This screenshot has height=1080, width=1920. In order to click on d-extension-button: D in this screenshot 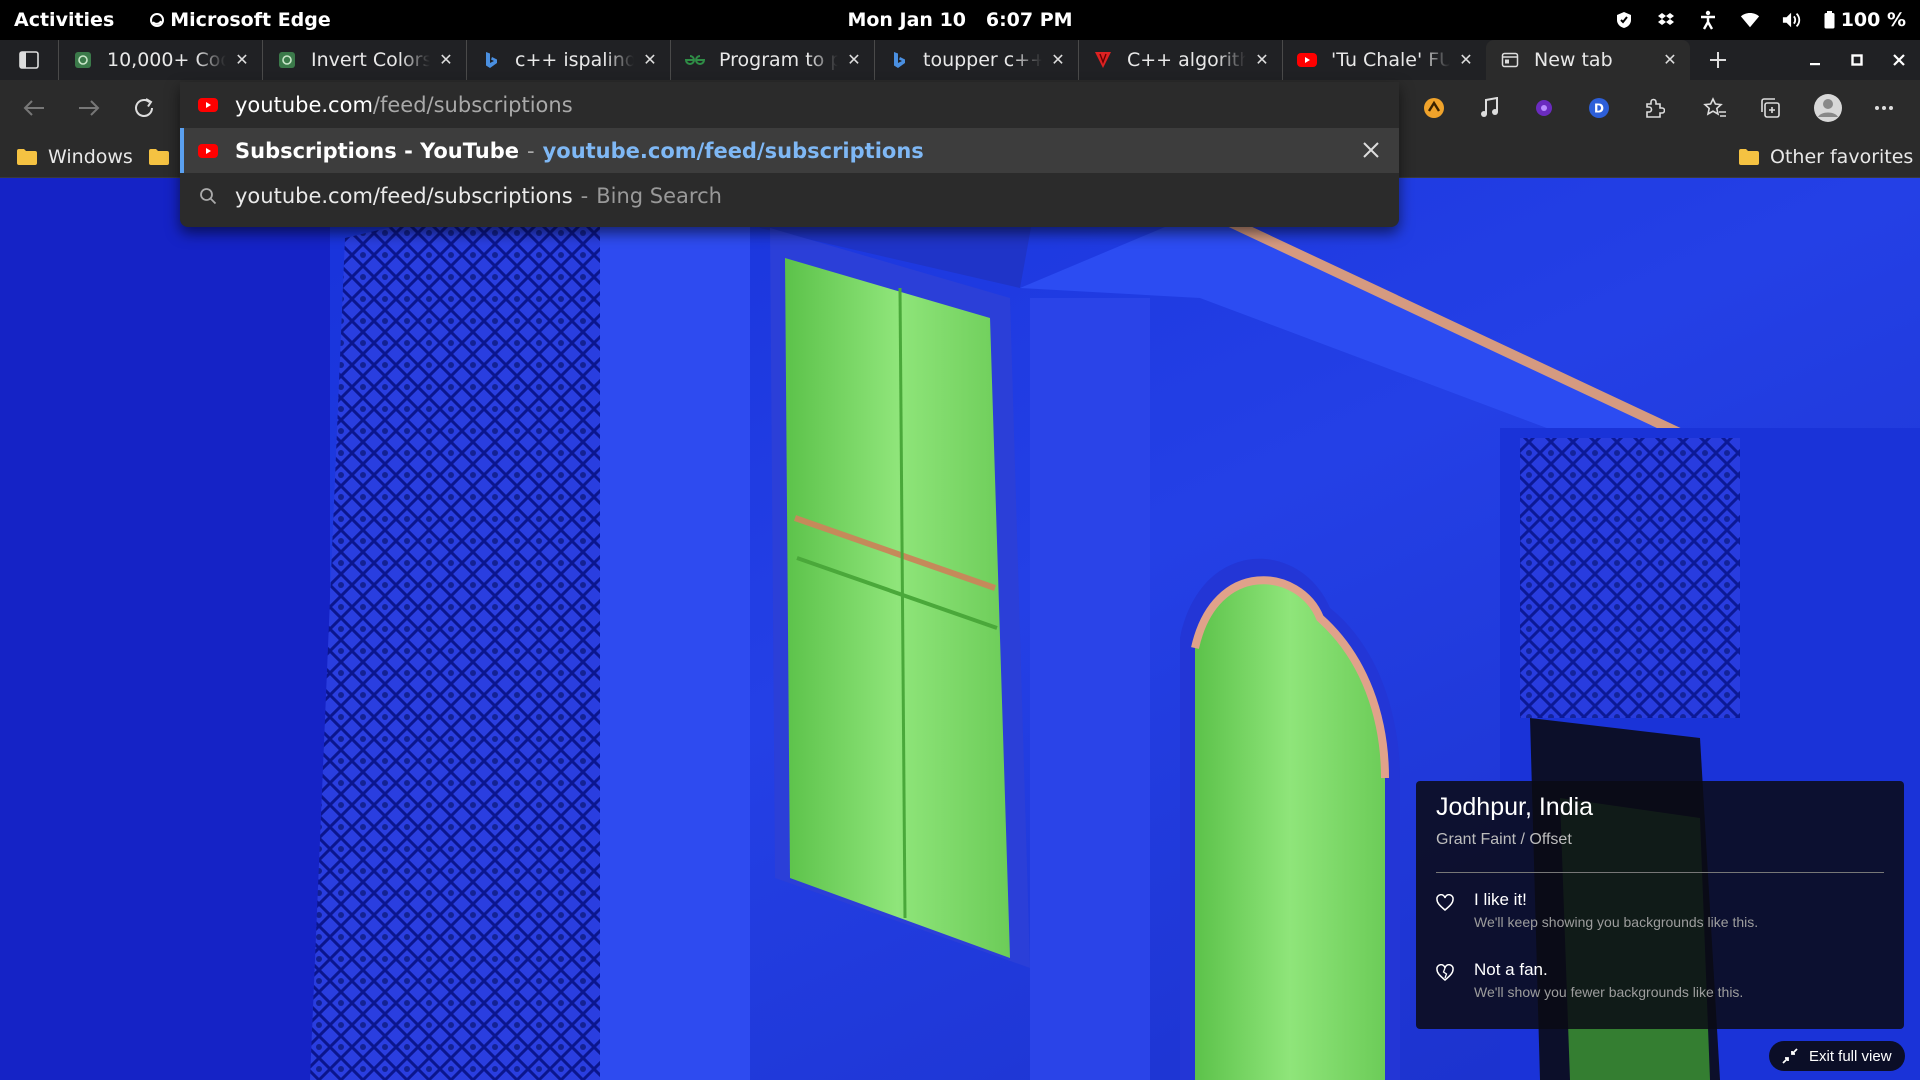, I will do `click(1599, 108)`.